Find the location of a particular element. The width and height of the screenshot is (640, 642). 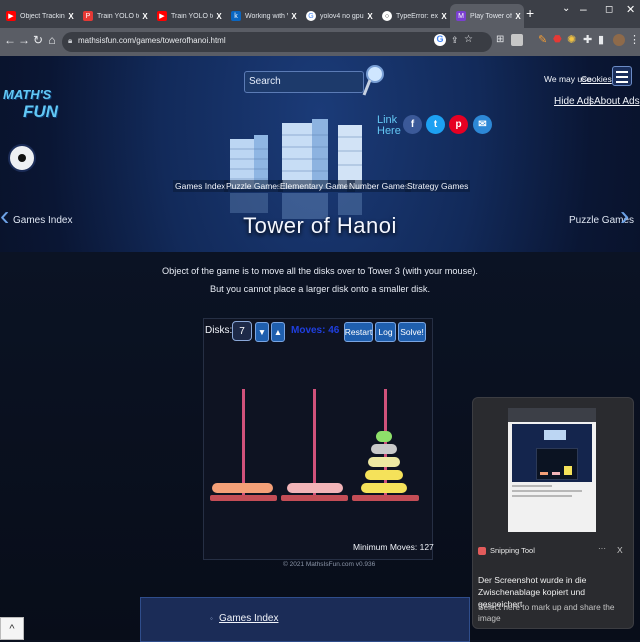

disk-count-value: 7 is located at coordinates (242, 331).